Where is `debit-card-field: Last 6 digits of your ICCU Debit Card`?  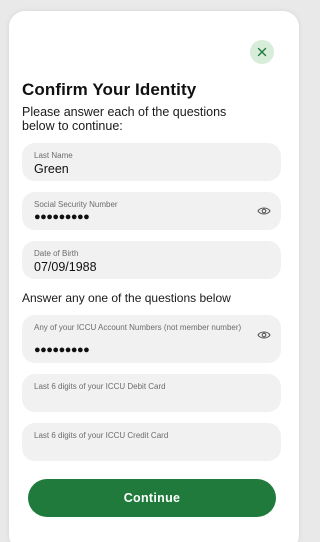
debit-card-field: Last 6 digits of your ICCU Debit Card is located at coordinates (151, 393).